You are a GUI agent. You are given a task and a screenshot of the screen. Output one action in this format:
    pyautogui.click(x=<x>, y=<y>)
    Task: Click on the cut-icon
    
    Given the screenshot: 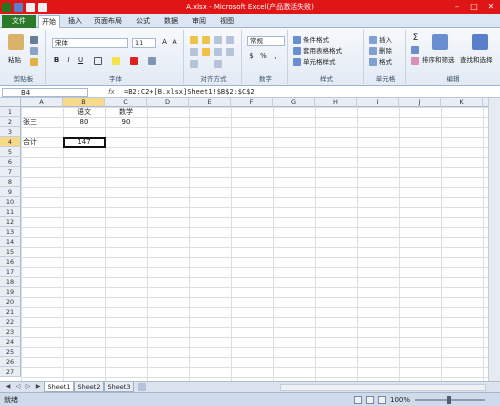 What is the action you would take?
    pyautogui.click(x=34, y=40)
    